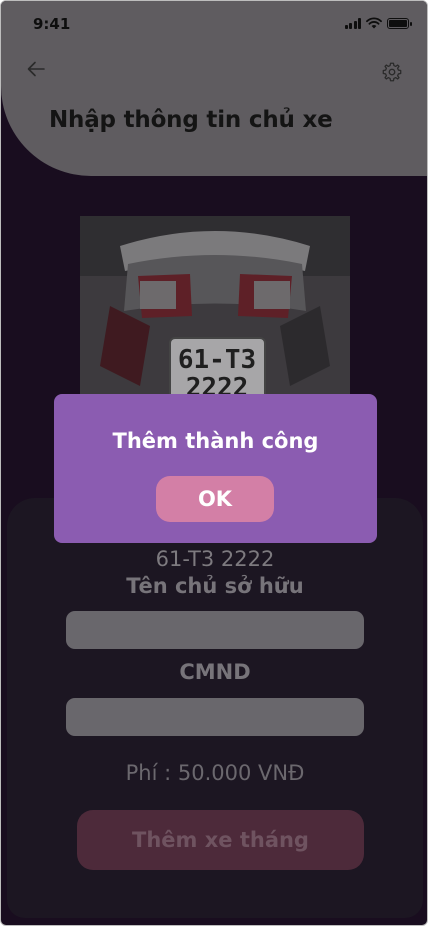 The width and height of the screenshot is (428, 926). I want to click on add-monthly-vehicle-button: Thêm xe tháng, so click(220, 840).